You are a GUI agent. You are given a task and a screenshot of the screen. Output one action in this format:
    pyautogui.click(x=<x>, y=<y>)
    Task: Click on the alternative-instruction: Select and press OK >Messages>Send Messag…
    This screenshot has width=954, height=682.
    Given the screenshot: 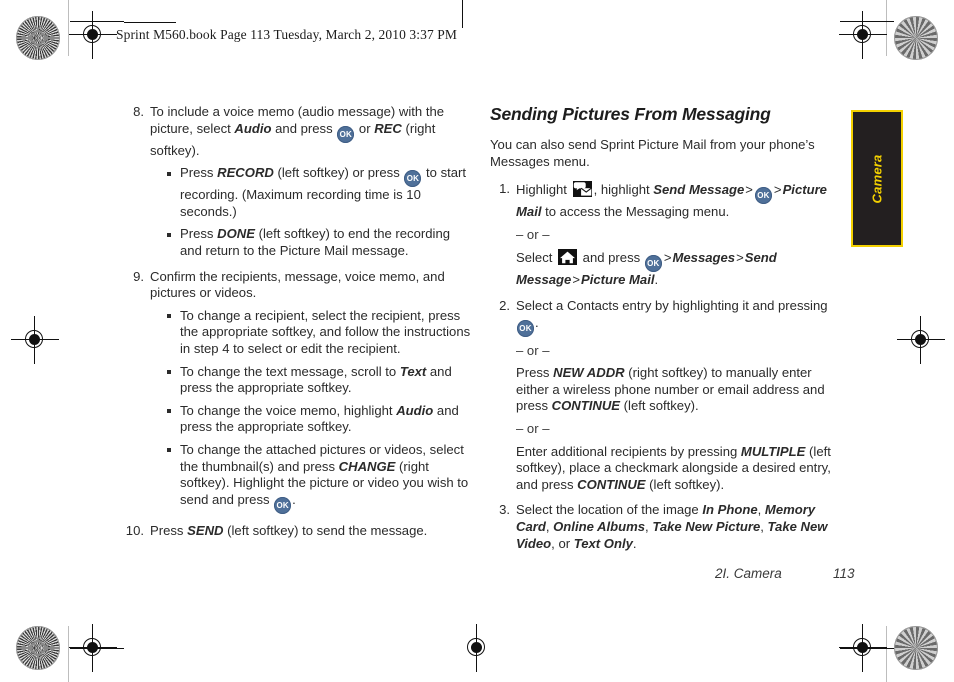 What is the action you would take?
    pyautogui.click(x=646, y=268)
    